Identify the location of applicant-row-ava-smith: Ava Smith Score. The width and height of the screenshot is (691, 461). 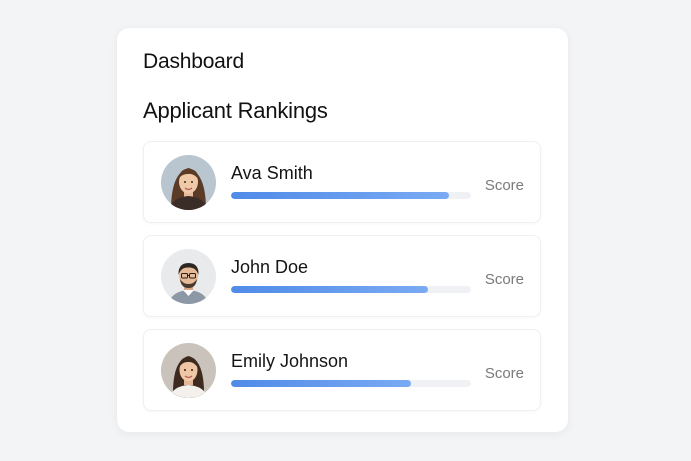
(342, 182).